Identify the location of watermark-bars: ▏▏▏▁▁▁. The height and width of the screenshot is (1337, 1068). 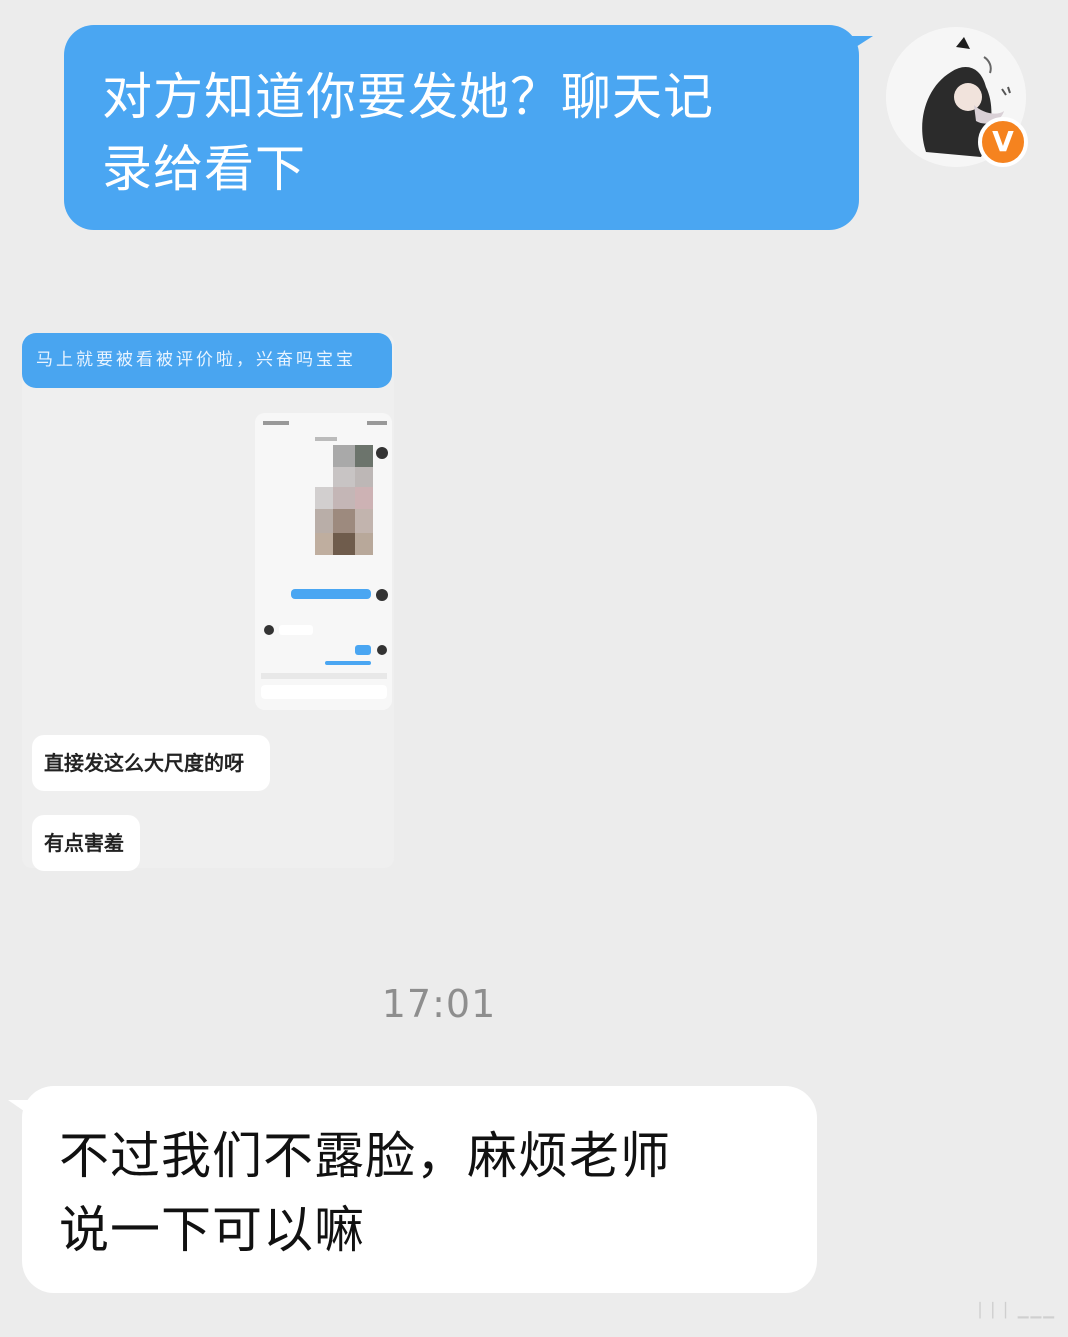
(1017, 1311).